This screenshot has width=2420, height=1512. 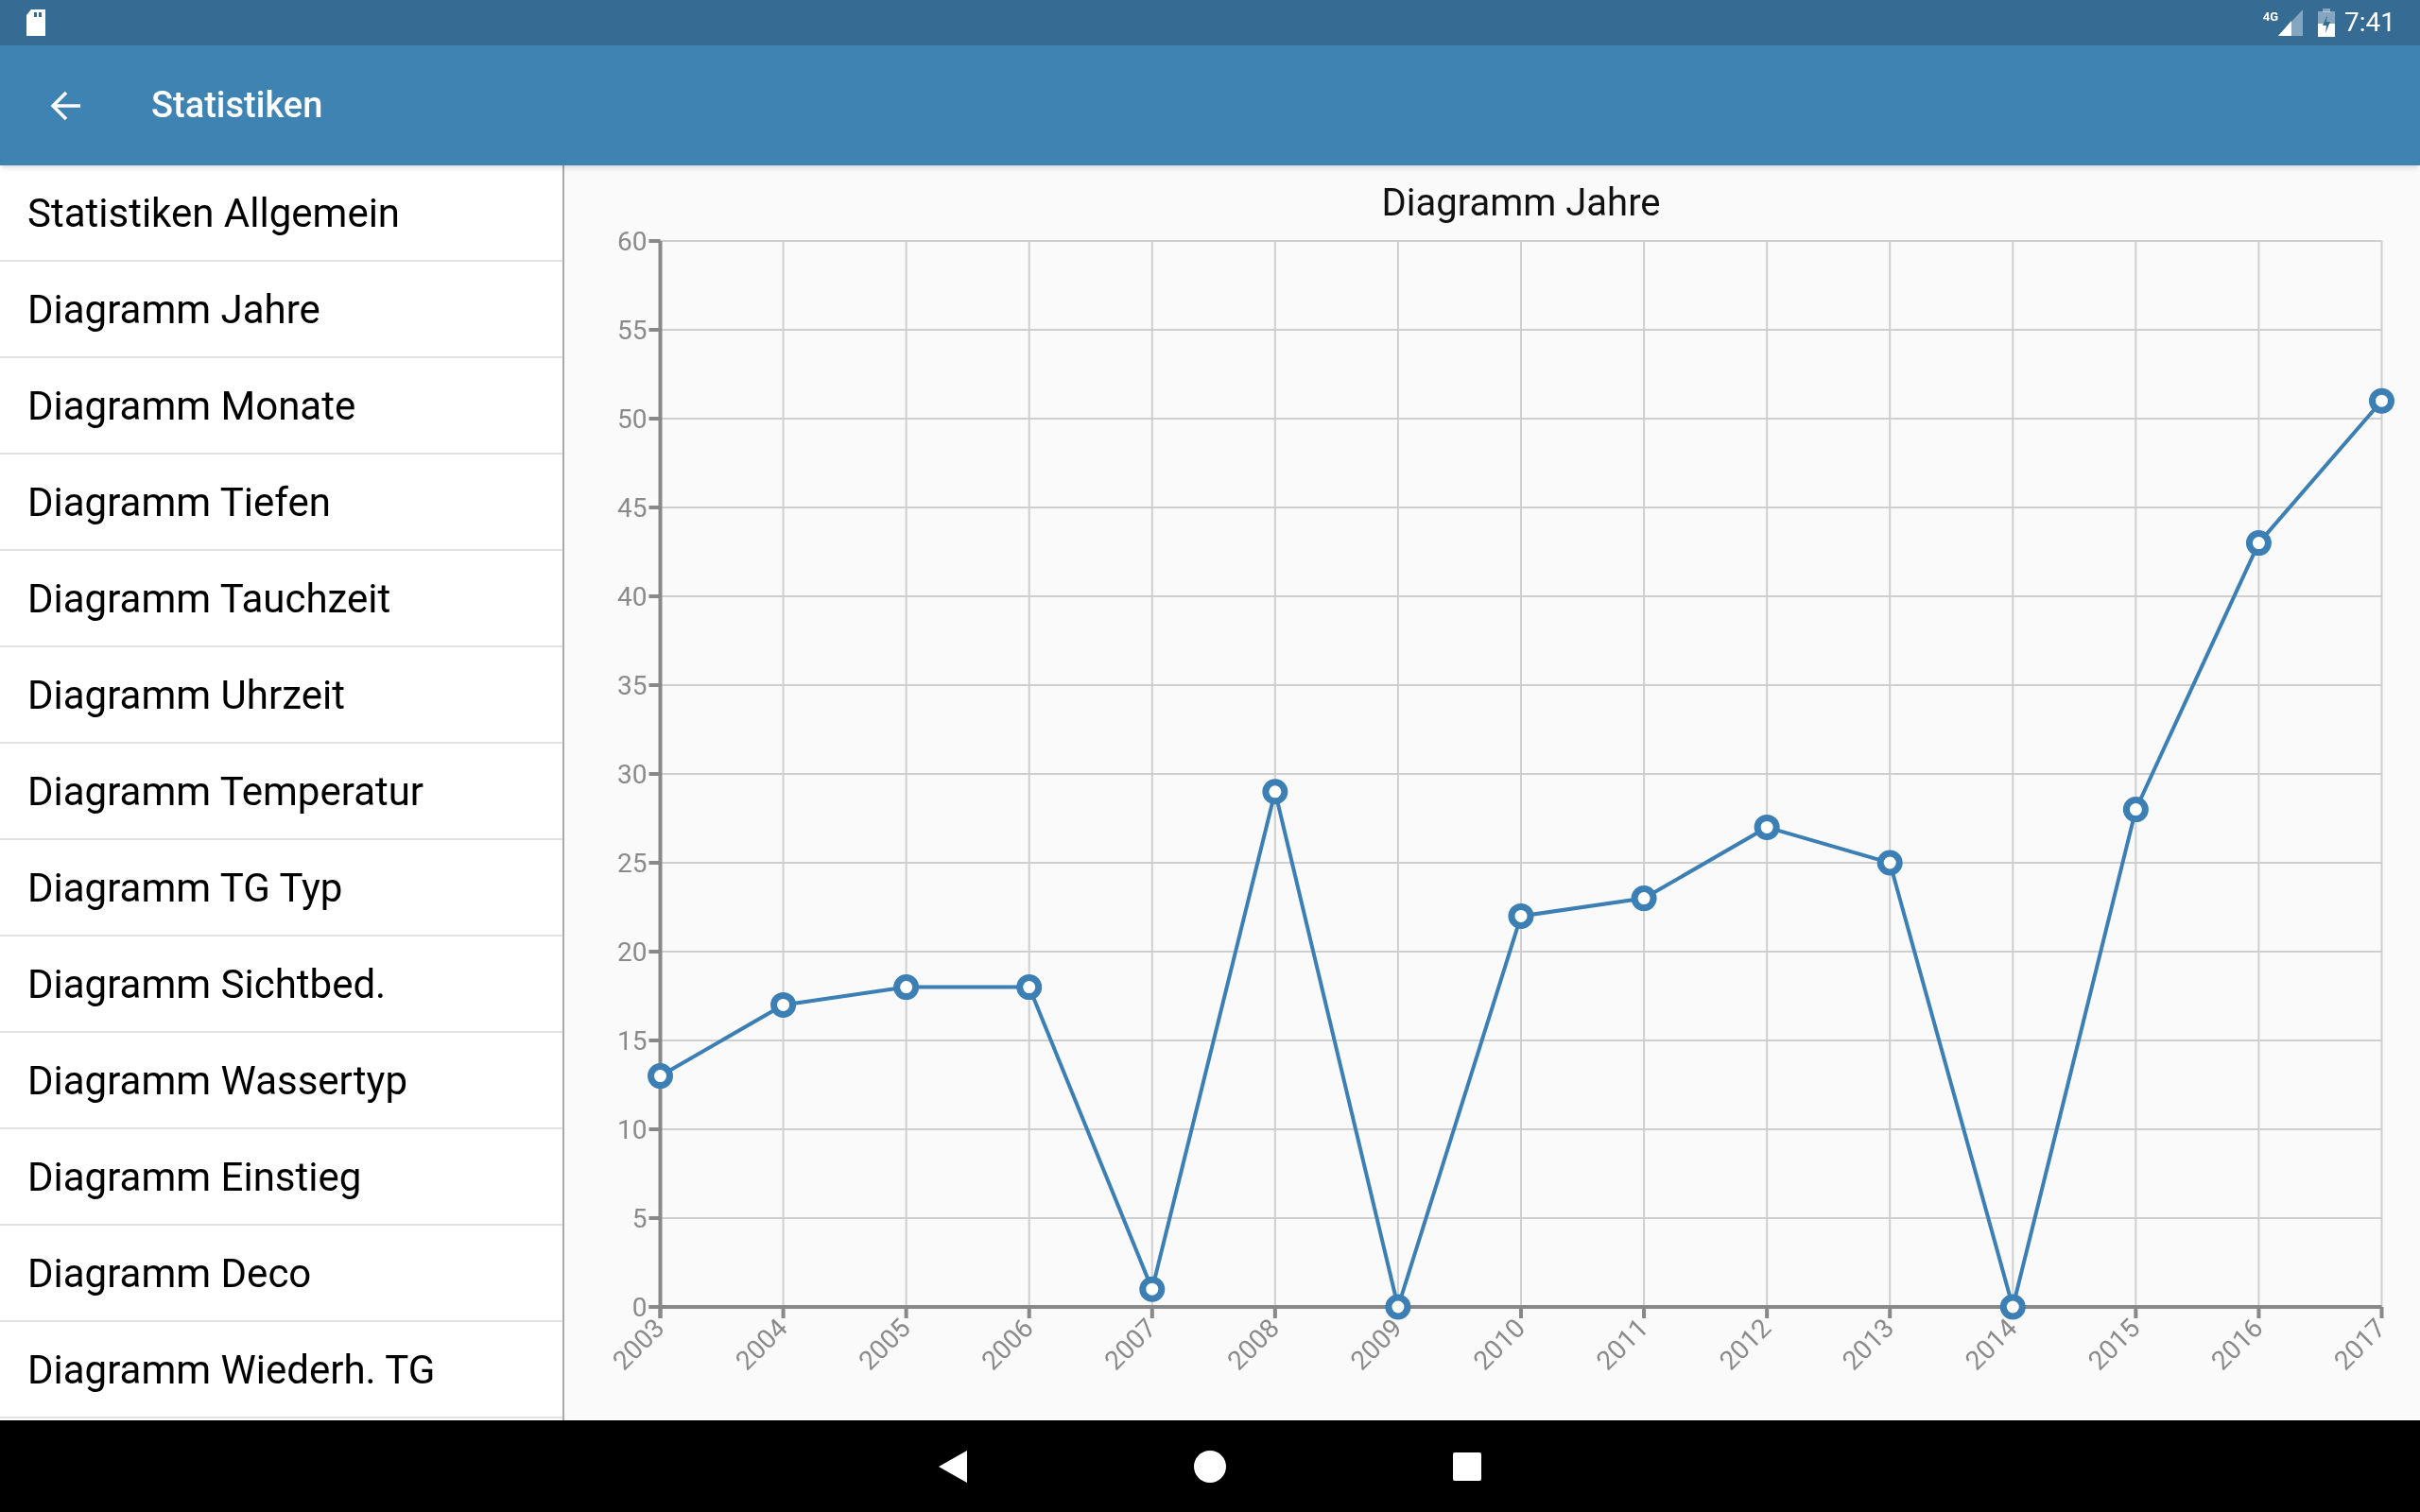 I want to click on back-nav-button, so click(x=953, y=1466).